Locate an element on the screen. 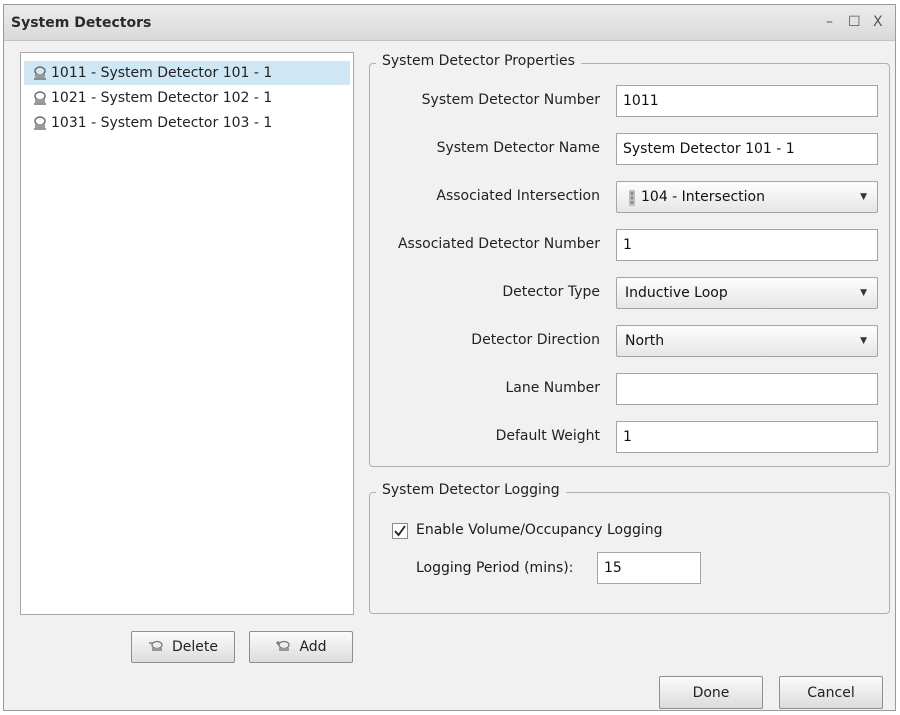 The height and width of the screenshot is (715, 900). maximize-button: ☐ is located at coordinates (854, 22).